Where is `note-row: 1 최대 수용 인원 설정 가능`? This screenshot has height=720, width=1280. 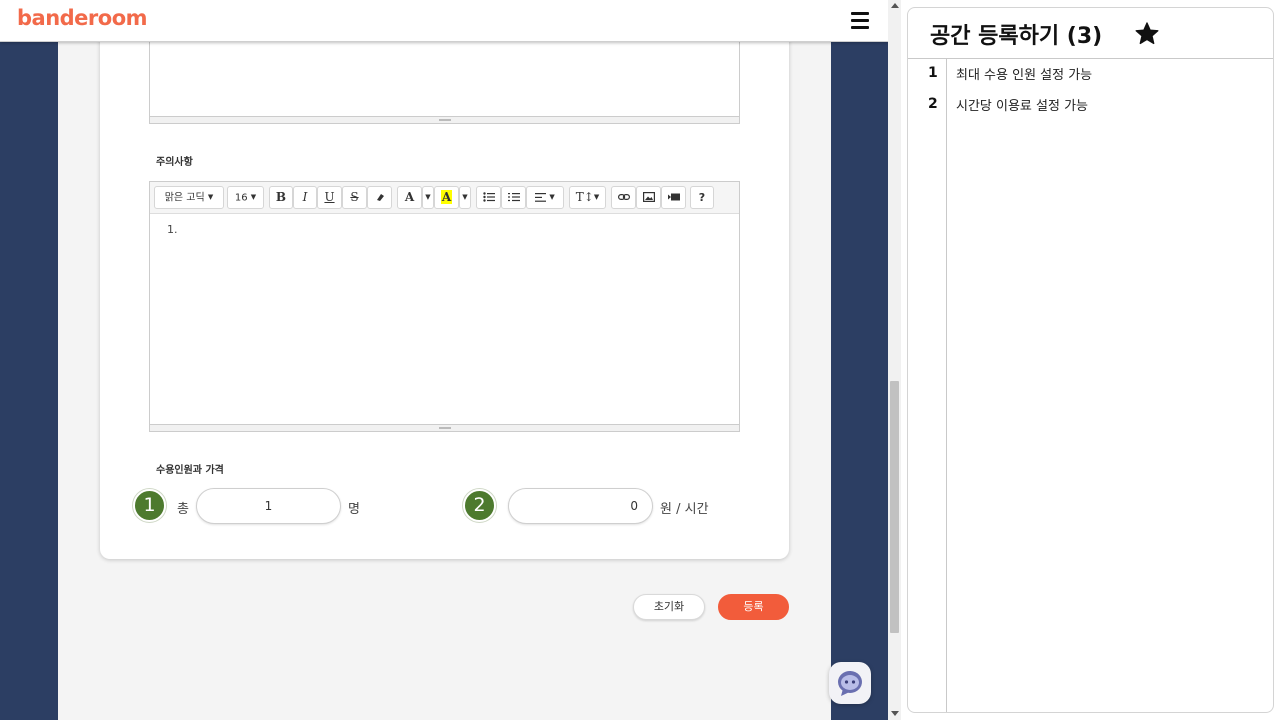
note-row: 1 최대 수용 인원 설정 가능 is located at coordinates (1090, 73).